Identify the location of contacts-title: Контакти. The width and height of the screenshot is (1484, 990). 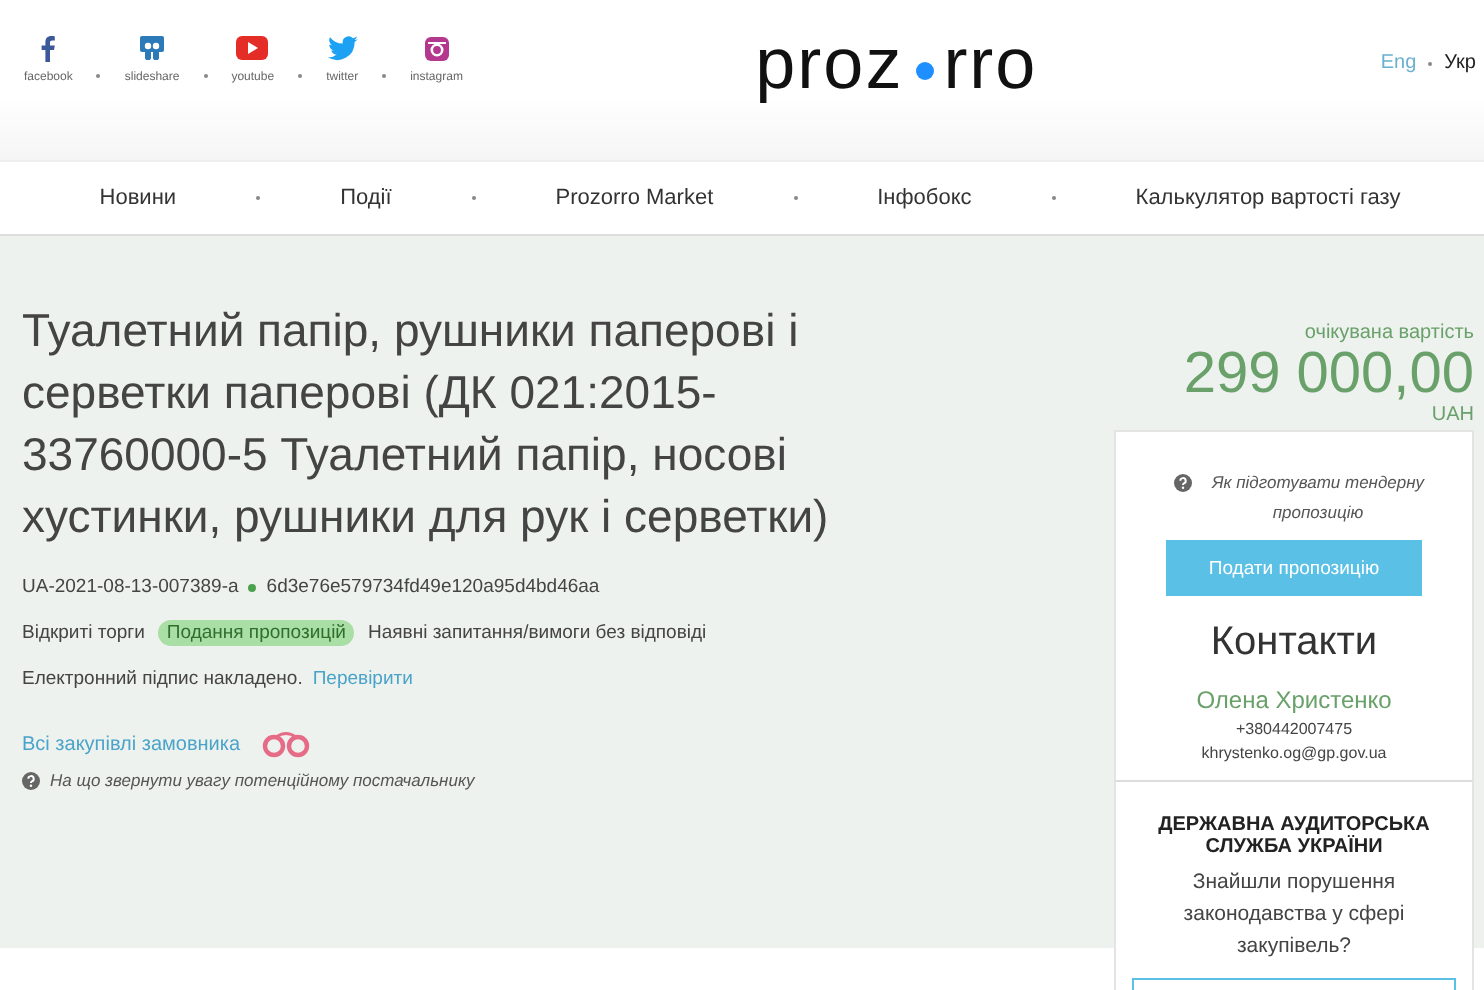
(1294, 643).